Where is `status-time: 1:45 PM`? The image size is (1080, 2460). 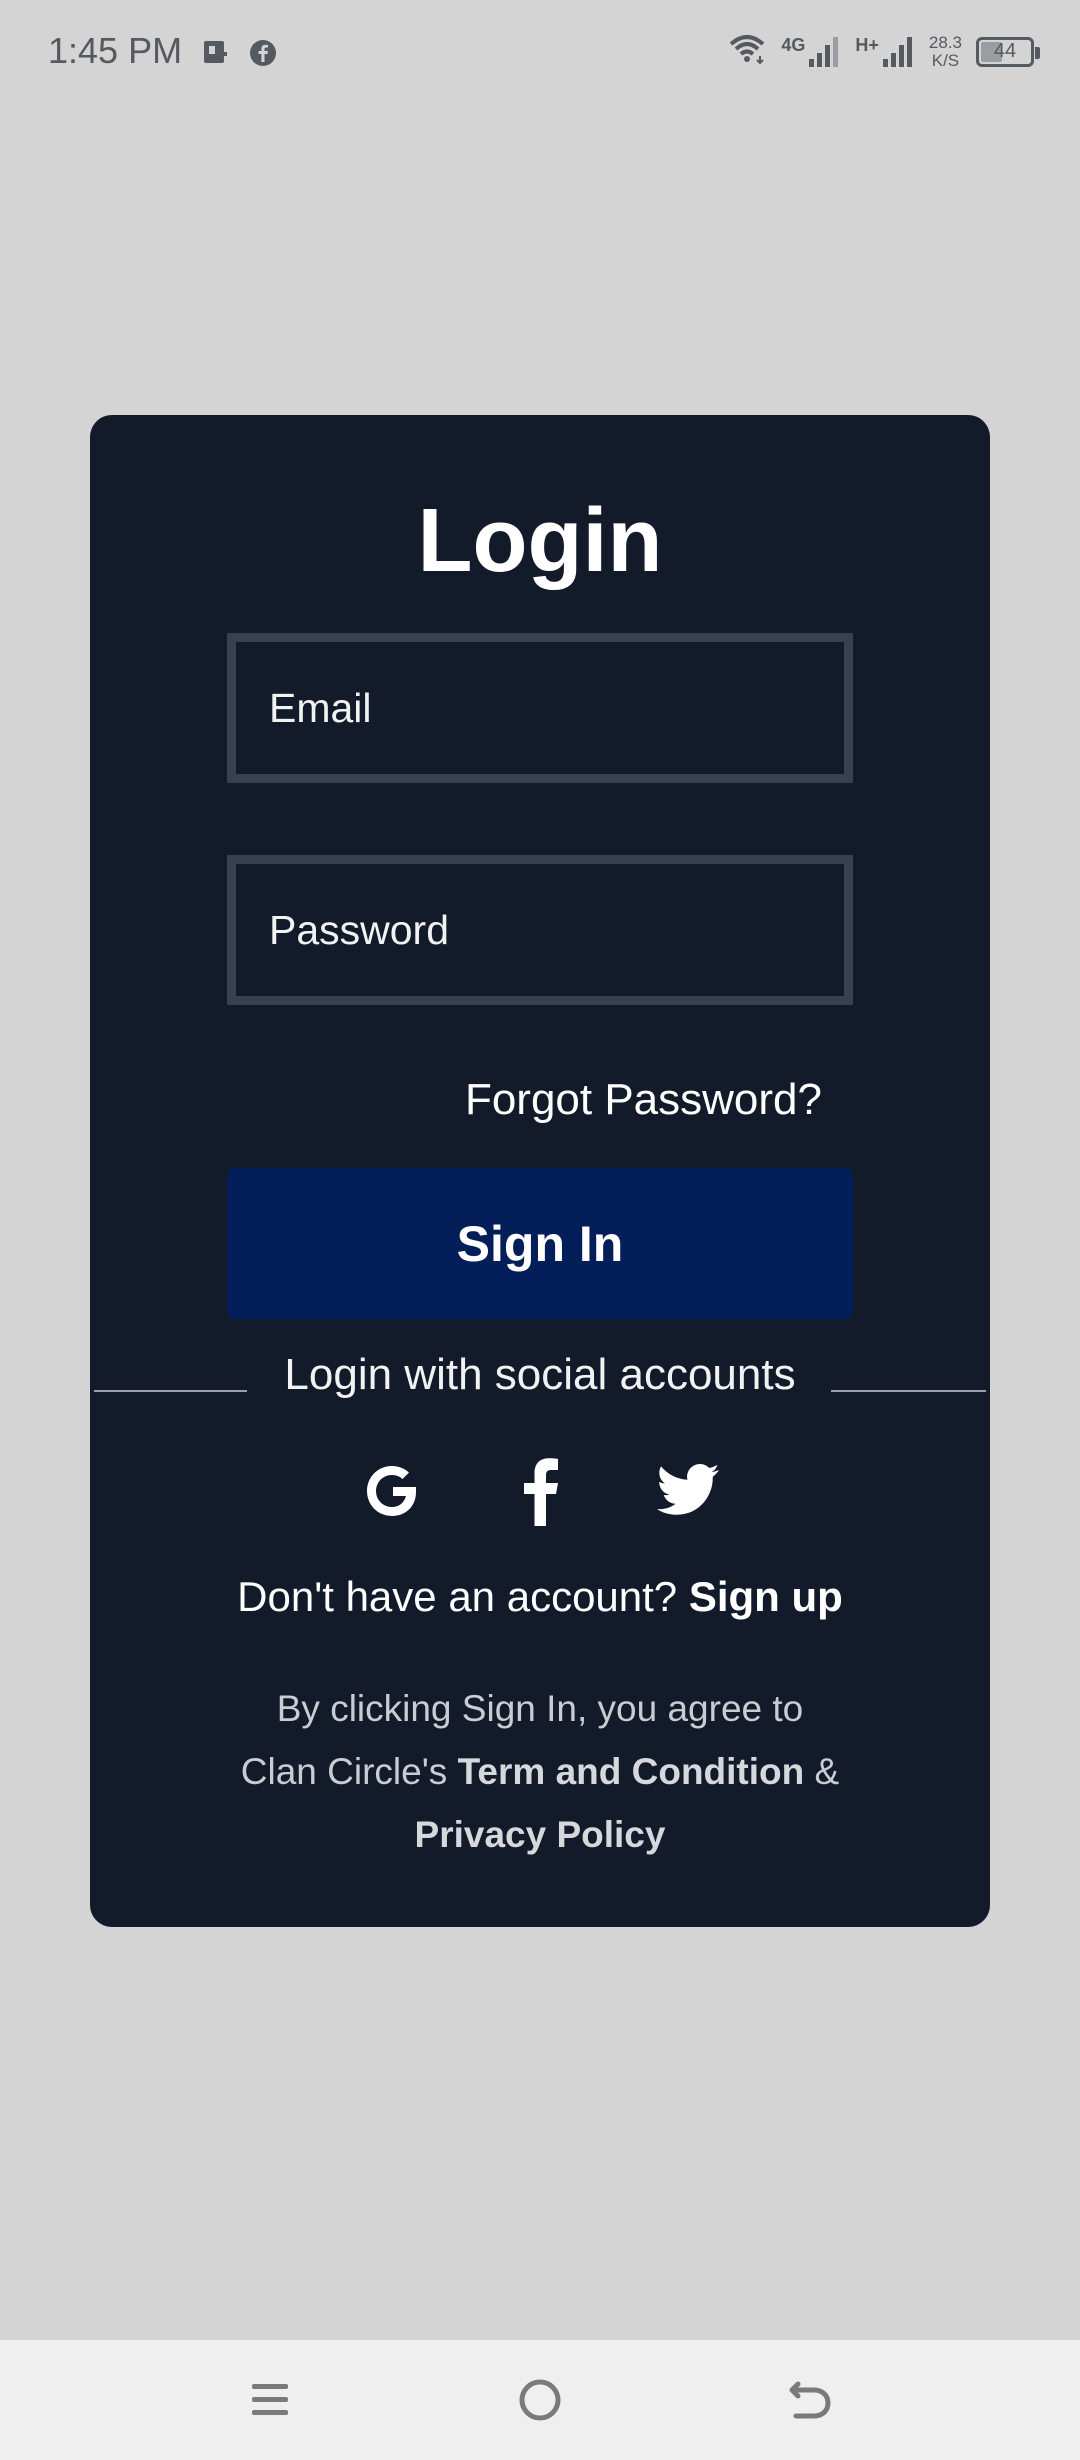
status-time: 1:45 PM is located at coordinates (115, 50).